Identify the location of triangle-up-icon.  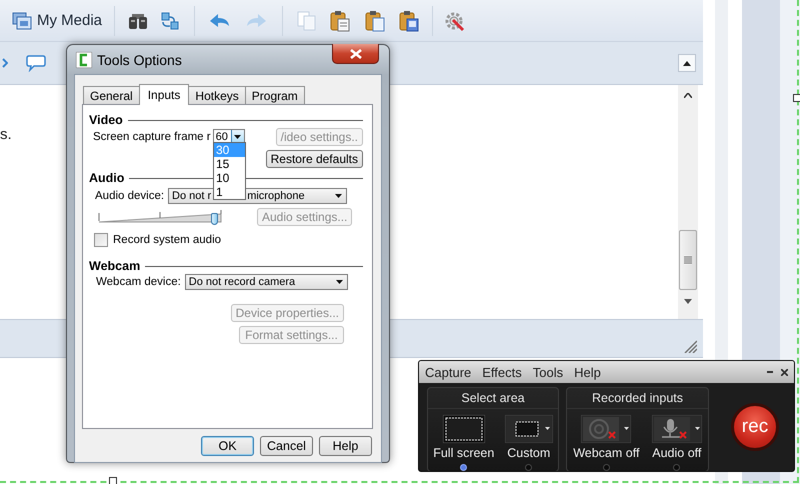
(687, 63).